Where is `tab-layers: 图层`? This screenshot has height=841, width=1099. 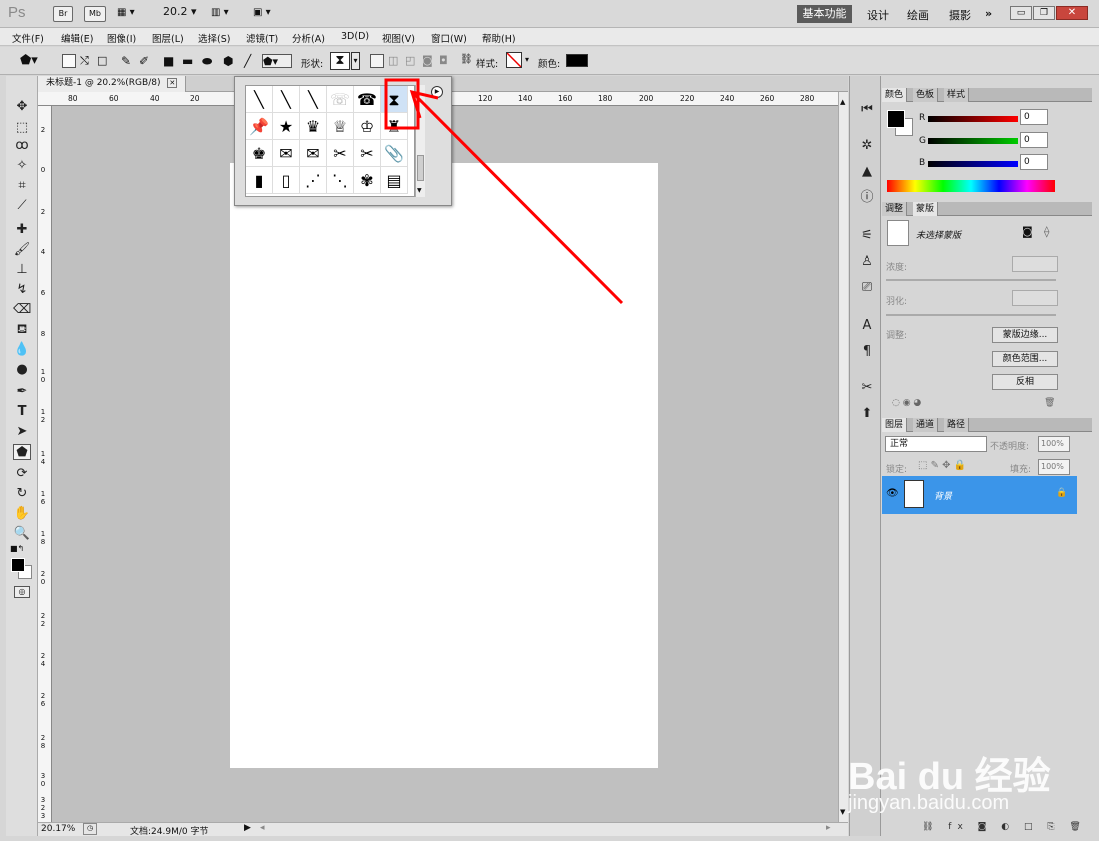
tab-layers: 图层 is located at coordinates (895, 425).